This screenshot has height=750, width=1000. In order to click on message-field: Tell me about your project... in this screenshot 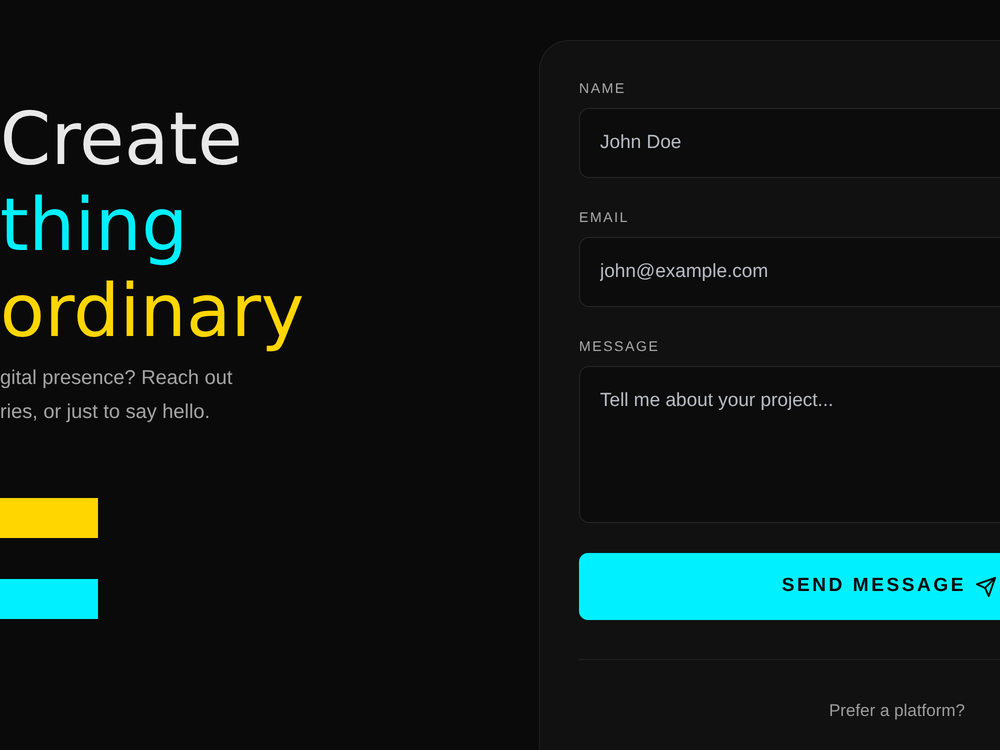, I will do `click(789, 444)`.